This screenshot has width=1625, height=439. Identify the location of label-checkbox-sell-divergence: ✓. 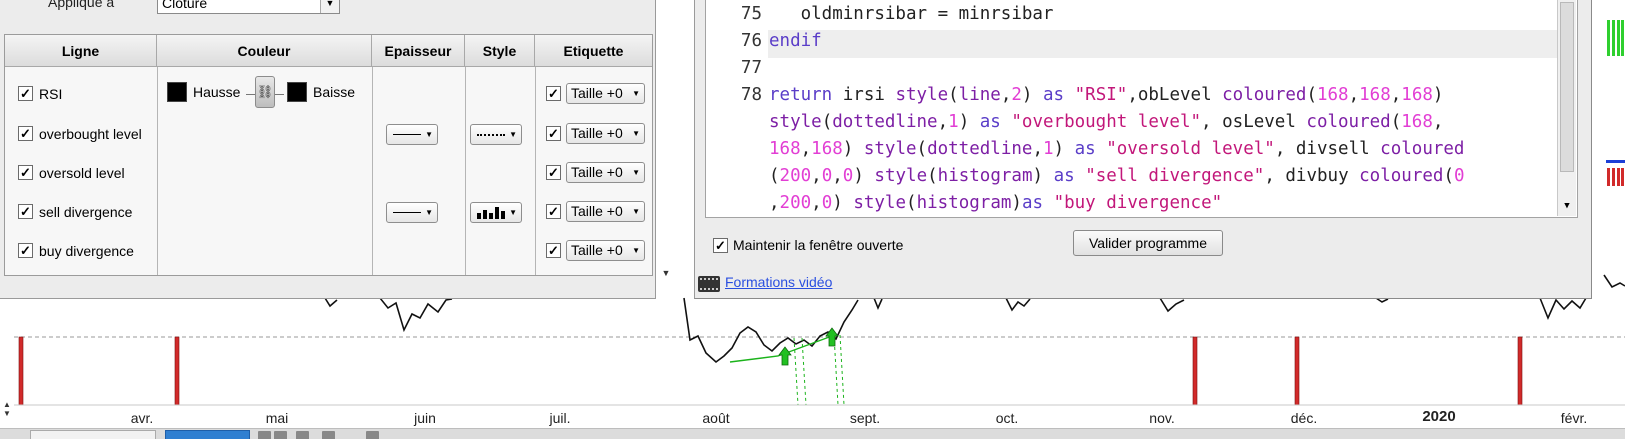
(553, 211).